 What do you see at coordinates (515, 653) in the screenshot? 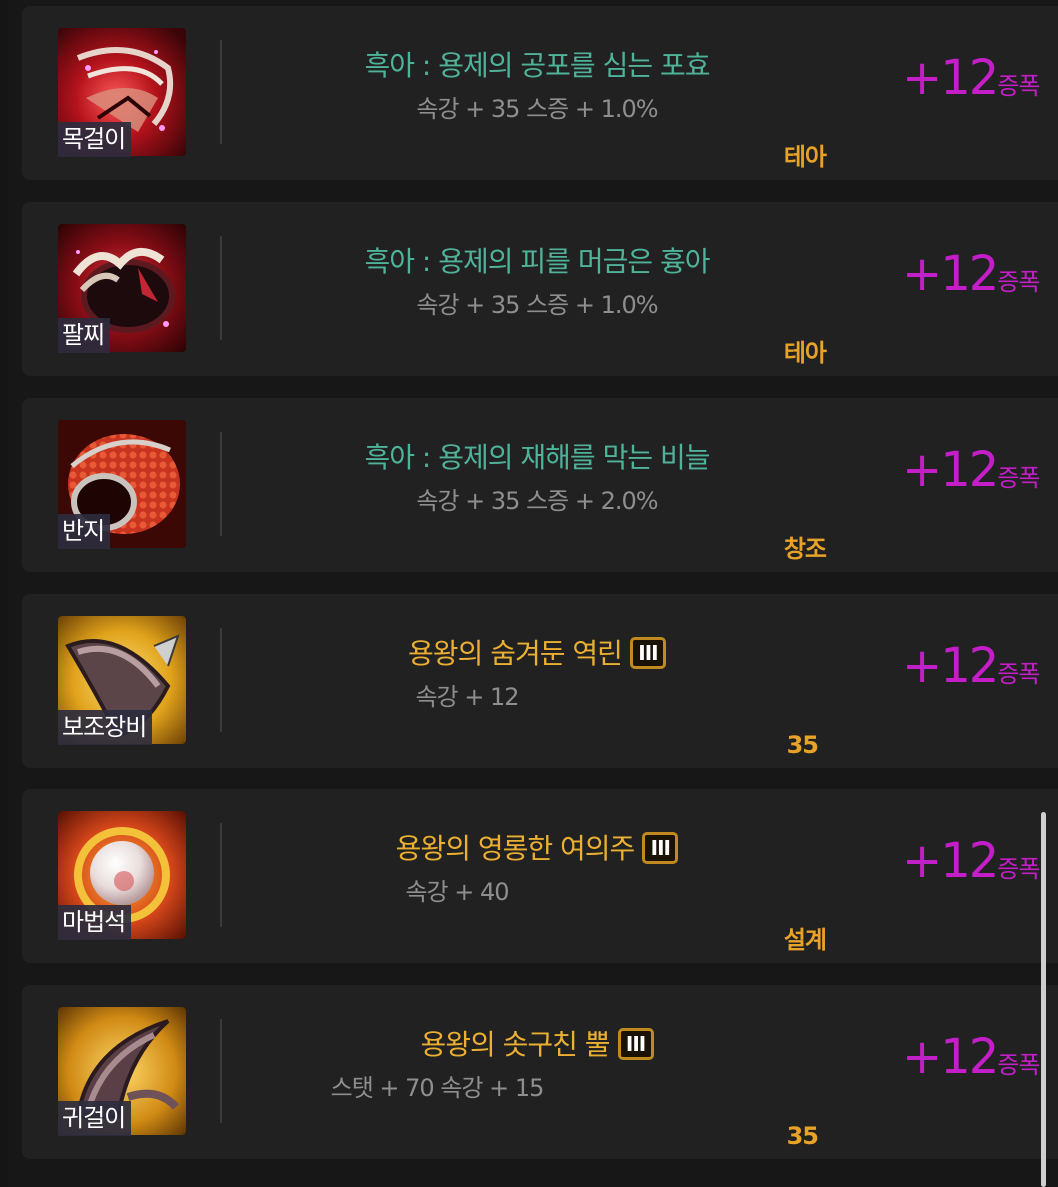
I see `item-name-text: 용왕의 숨겨둔 역린` at bounding box center [515, 653].